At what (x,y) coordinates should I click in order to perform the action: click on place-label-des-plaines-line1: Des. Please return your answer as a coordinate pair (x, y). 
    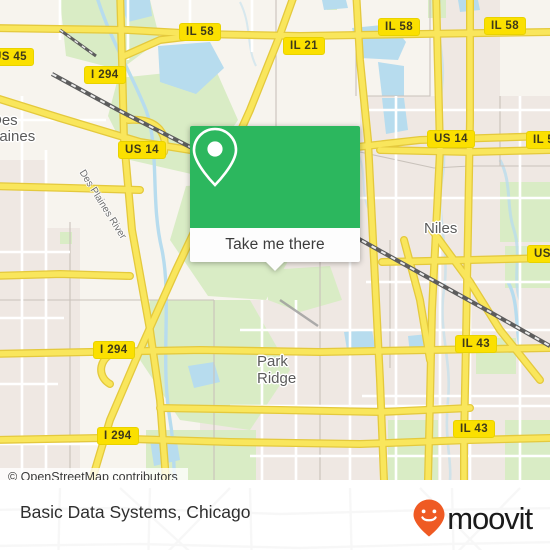
    Looking at the image, I should click on (9, 120).